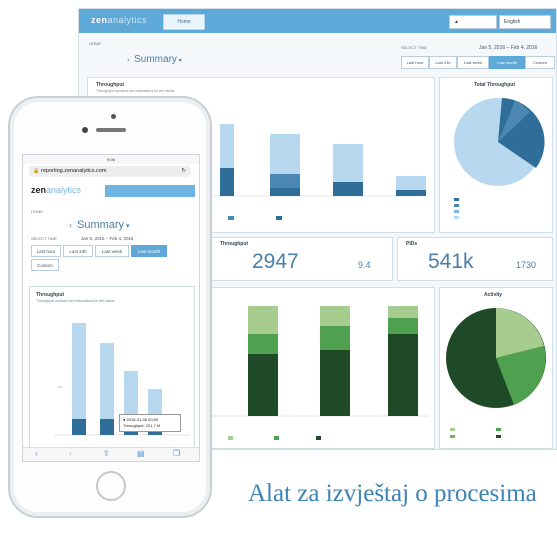  I want to click on desktop-logo: zenanalytics, so click(119, 20).